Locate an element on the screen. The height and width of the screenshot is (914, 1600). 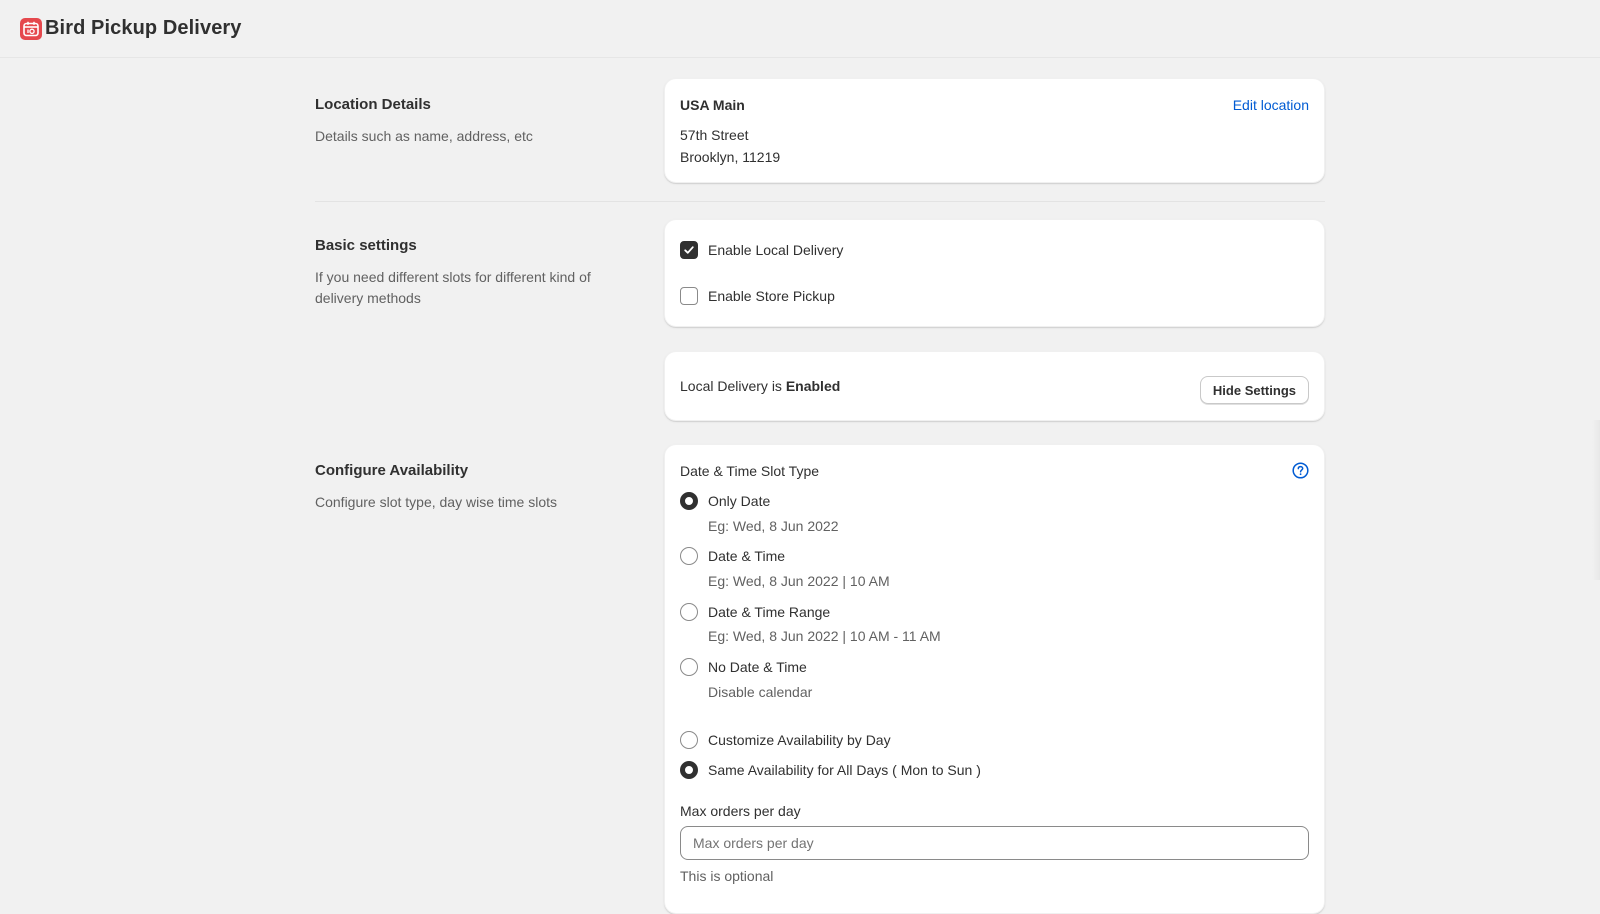
enable-local-delivery-option: Enable Local Delivery is located at coordinates (761, 250).